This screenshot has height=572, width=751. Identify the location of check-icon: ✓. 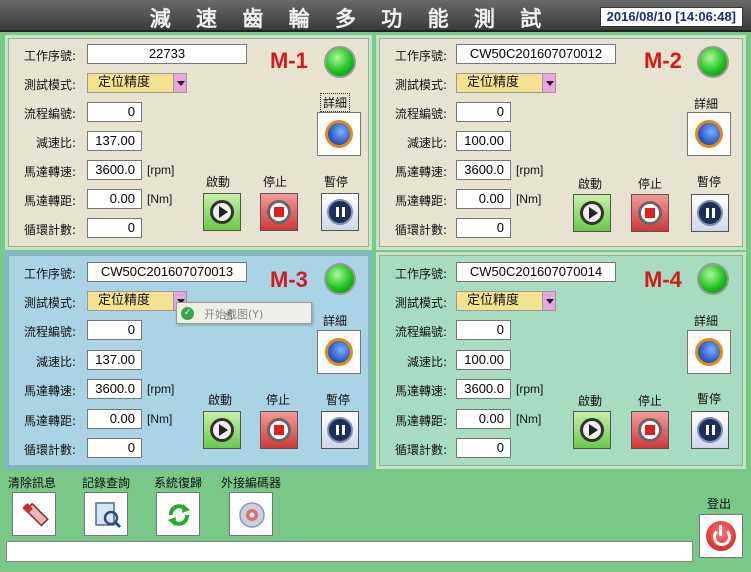
(187, 313).